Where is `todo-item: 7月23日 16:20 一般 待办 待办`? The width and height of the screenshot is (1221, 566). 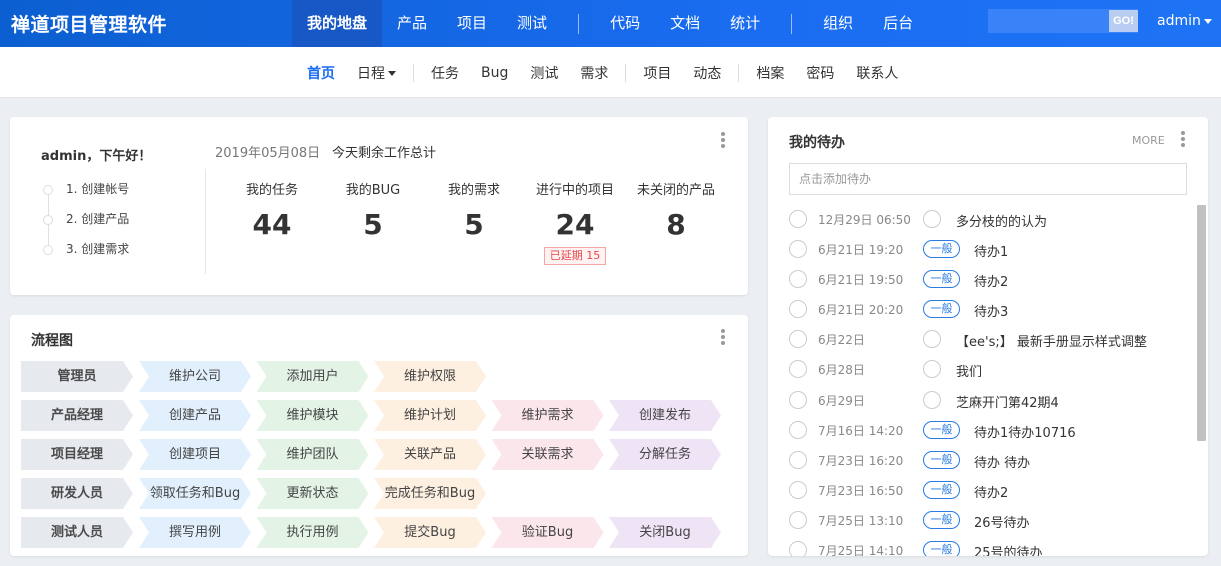 todo-item: 7月23日 16:20 一般 待办 待办 is located at coordinates (982, 460).